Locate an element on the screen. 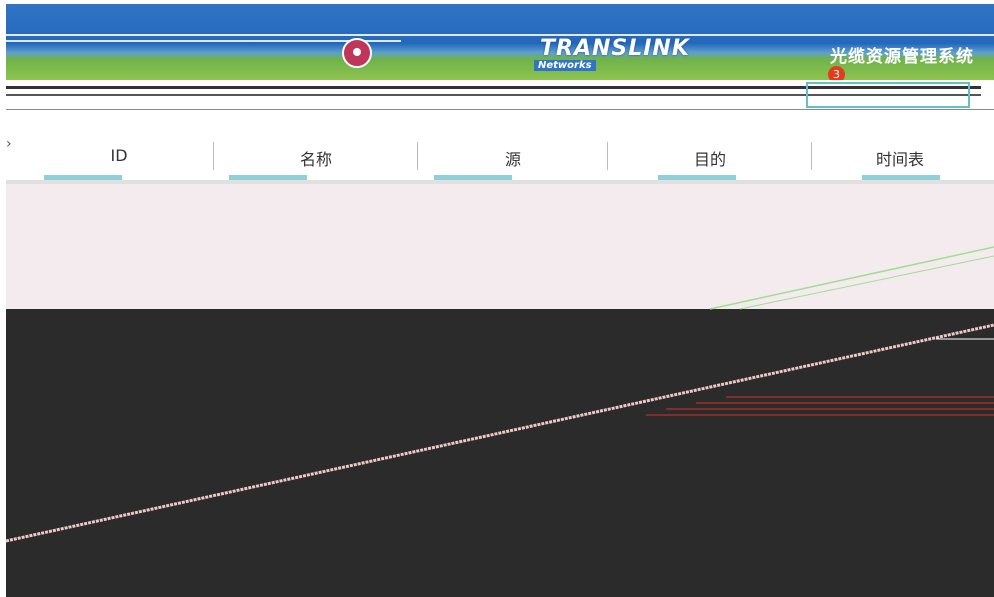 This screenshot has height=597, width=994. brand-name: TRANSLINK is located at coordinates (615, 48).